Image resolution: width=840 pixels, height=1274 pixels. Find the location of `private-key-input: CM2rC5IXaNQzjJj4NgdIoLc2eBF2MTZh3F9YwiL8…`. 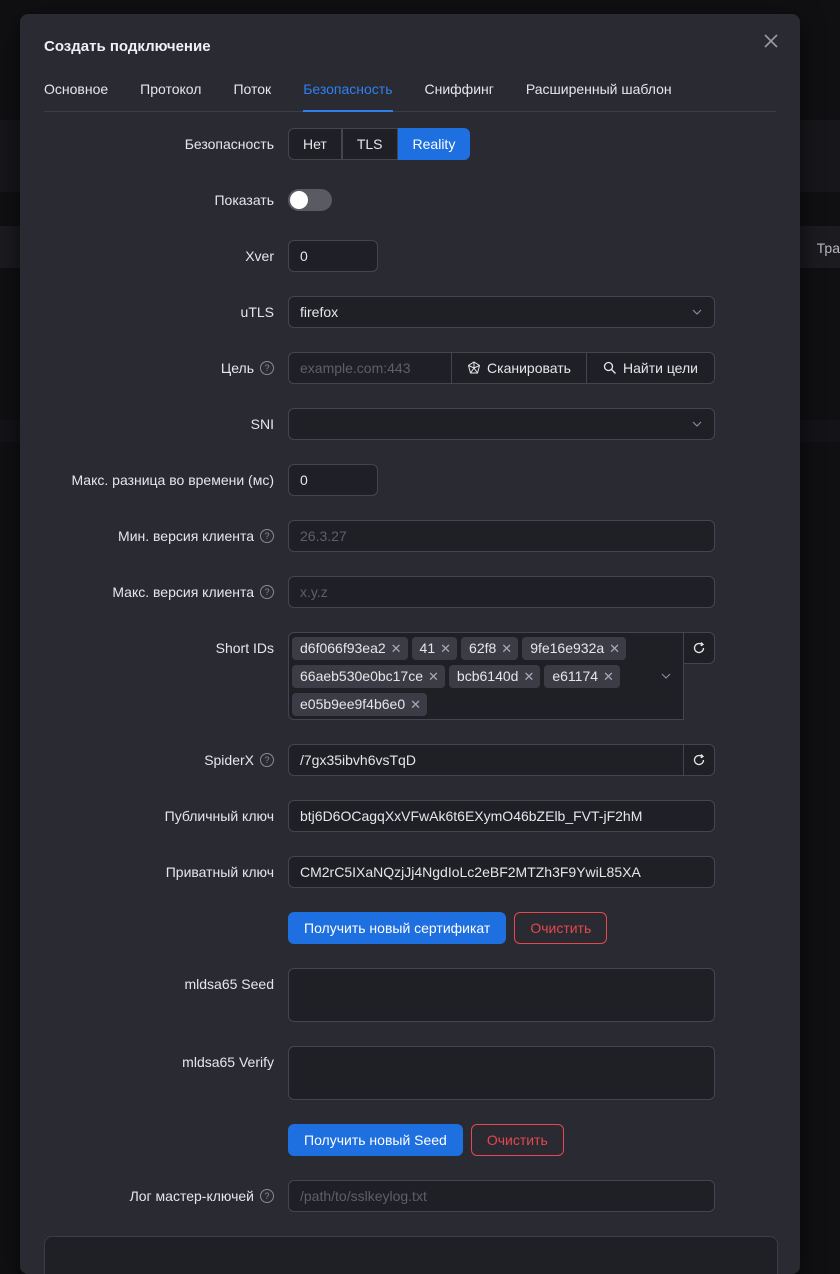

private-key-input: CM2rC5IXaNQzjJj4NgdIoLc2eBF2MTZh3F9YwiL8… is located at coordinates (501, 872).